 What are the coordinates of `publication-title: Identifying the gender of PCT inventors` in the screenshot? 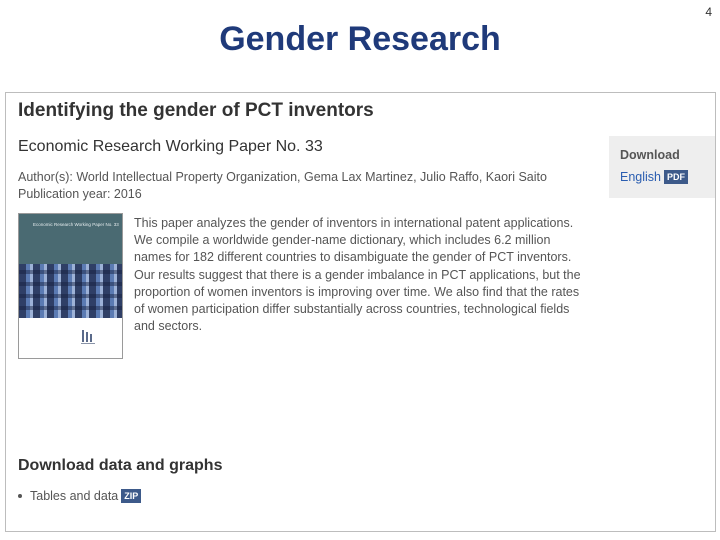 It's located at (196, 110).